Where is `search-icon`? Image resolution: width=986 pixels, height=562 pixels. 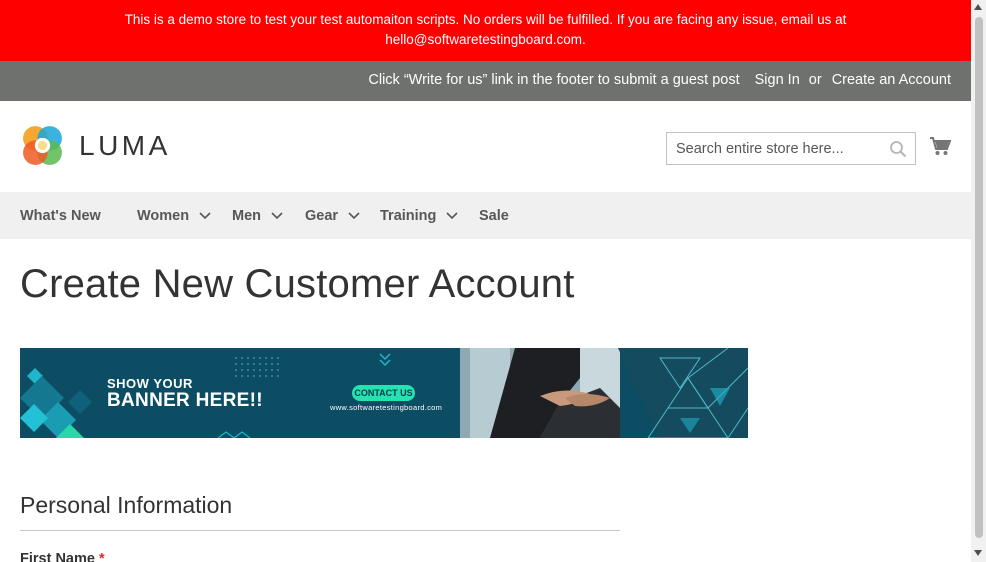
search-icon is located at coordinates (898, 149).